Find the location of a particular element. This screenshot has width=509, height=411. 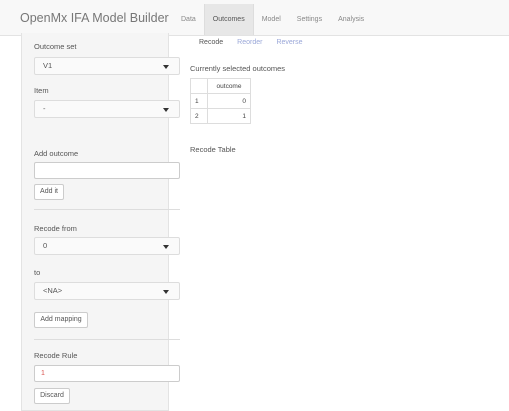

selected-outcomes-title: Currently selected outcomes is located at coordinates (238, 68).